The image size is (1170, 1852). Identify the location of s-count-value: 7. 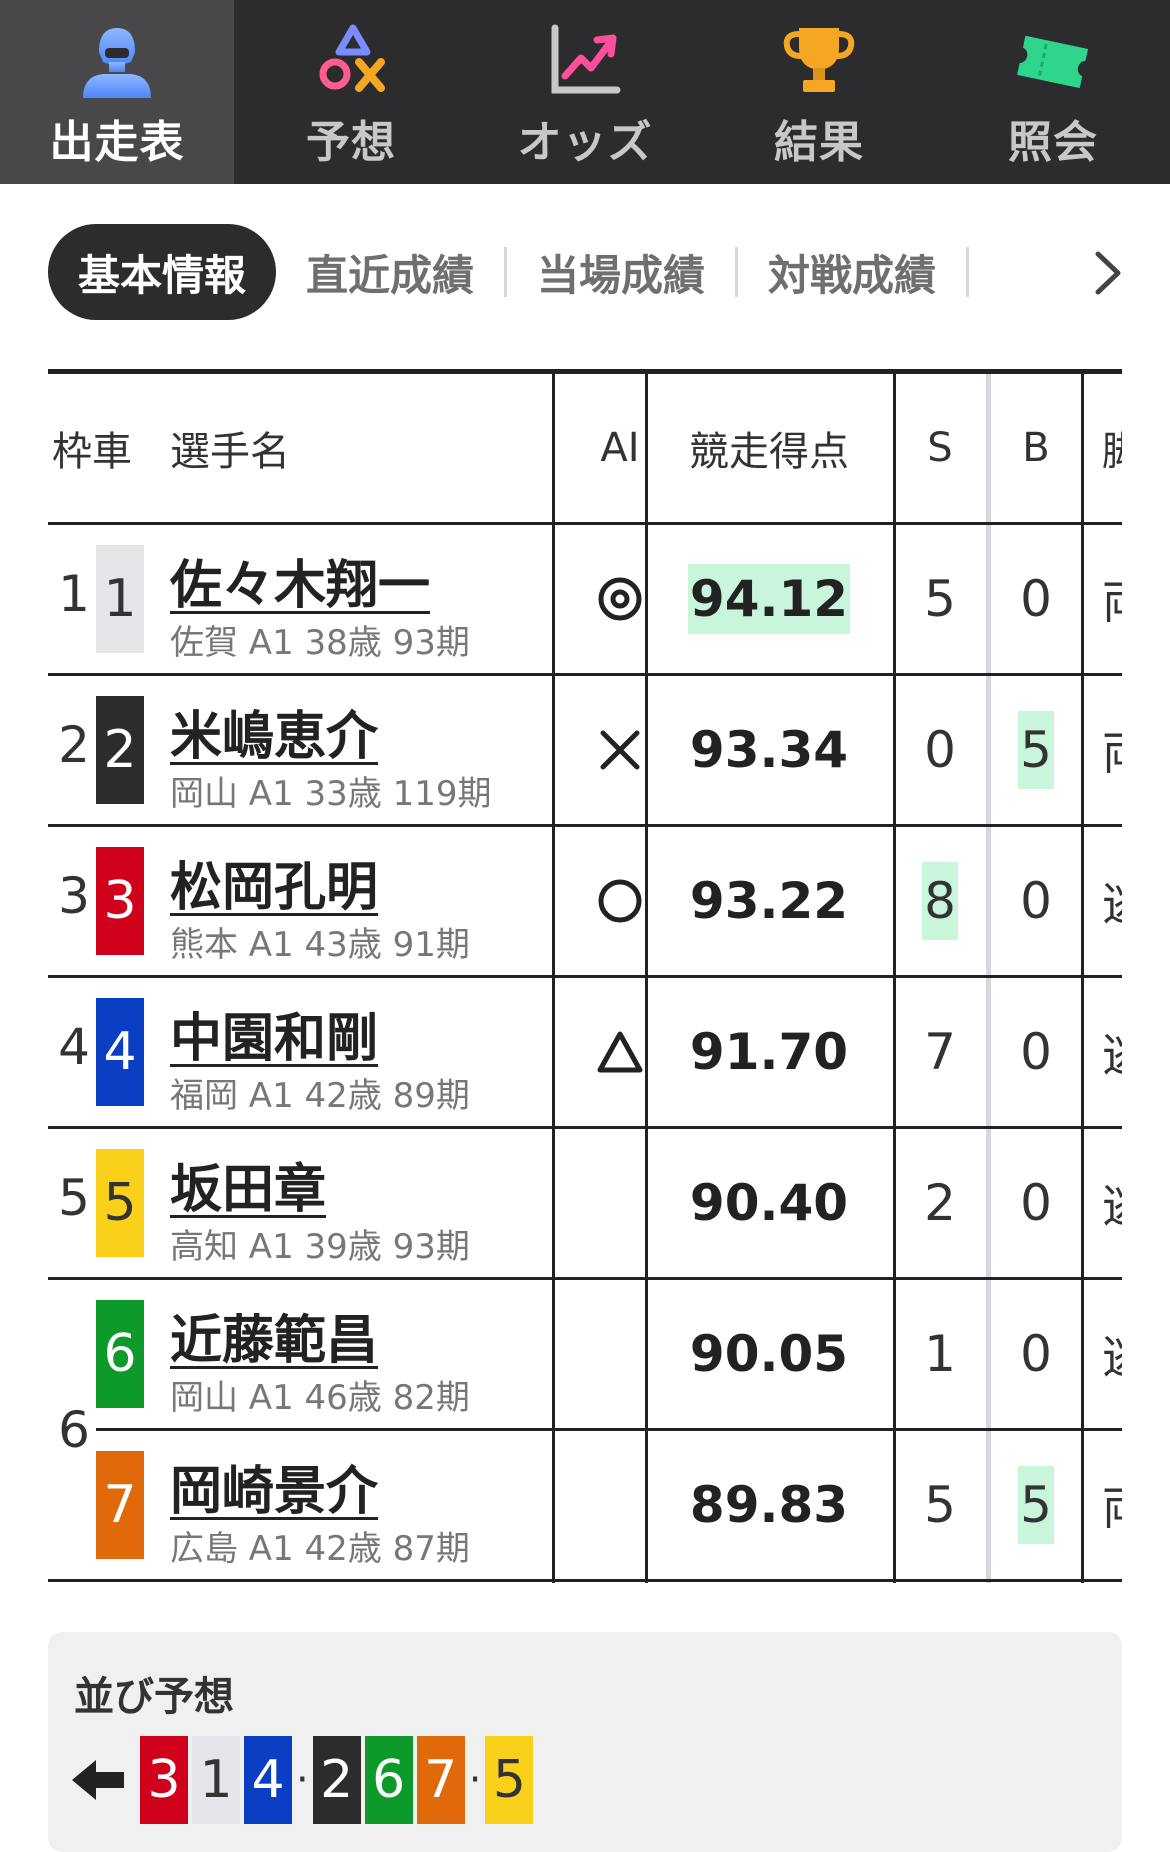
(940, 1052).